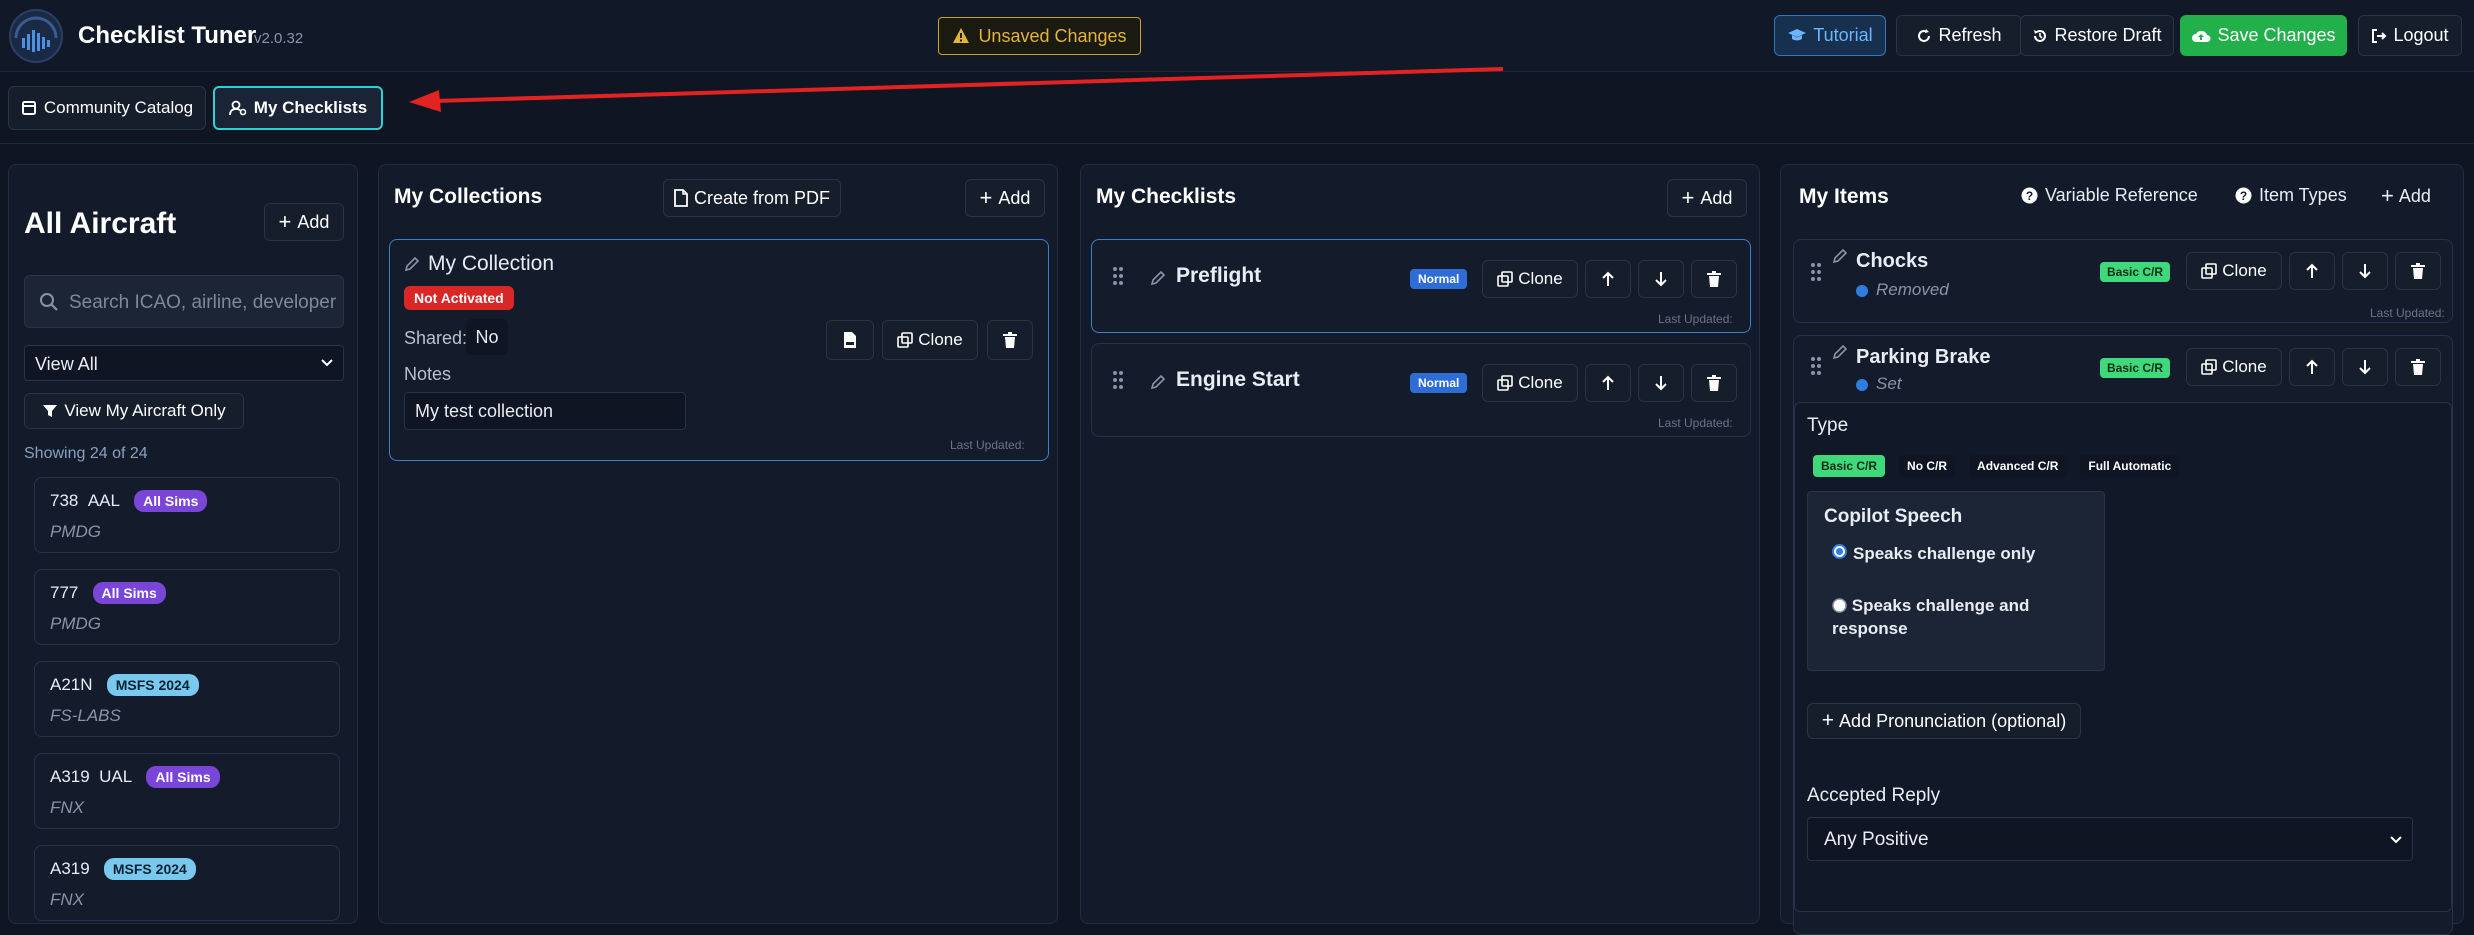  What do you see at coordinates (298, 108) in the screenshot?
I see `tab-my-checklists: My Checklists` at bounding box center [298, 108].